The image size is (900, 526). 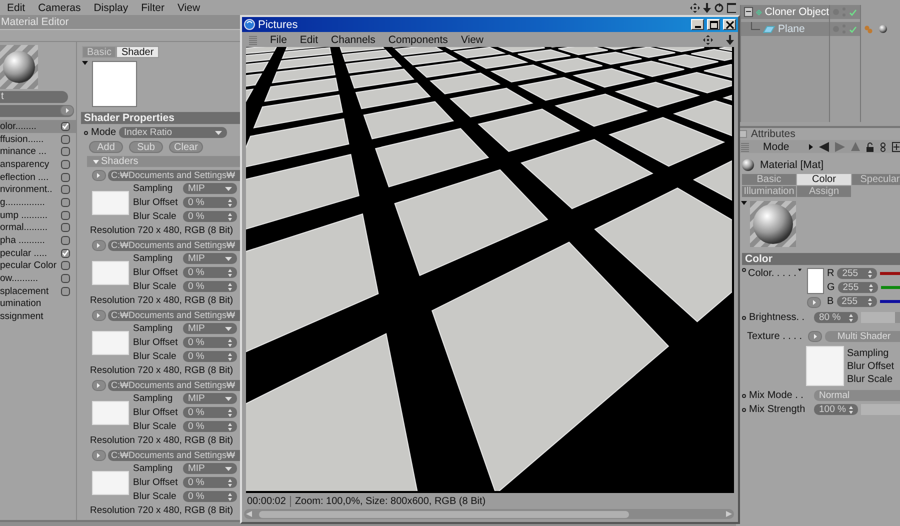 What do you see at coordinates (876, 179) in the screenshot?
I see `tab: Specular` at bounding box center [876, 179].